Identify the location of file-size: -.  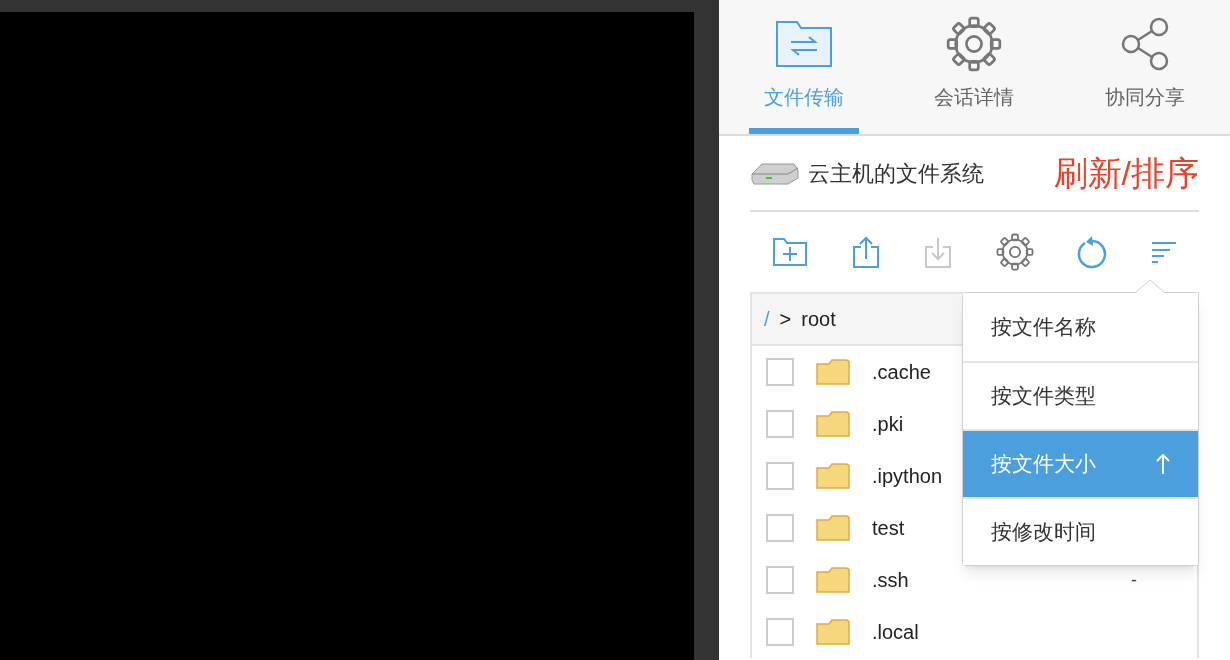
(1134, 580).